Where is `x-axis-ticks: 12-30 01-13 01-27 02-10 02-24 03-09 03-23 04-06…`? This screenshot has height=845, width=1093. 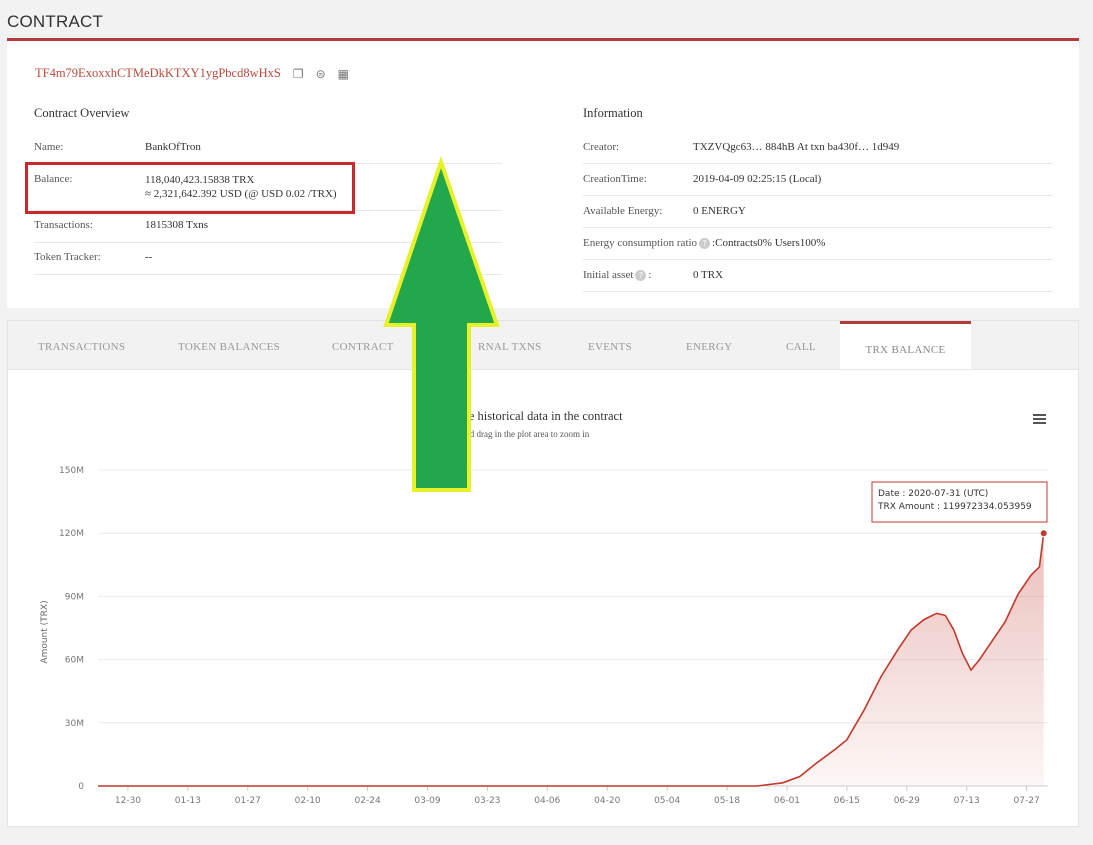
x-axis-ticks: 12-30 01-13 01-27 02-10 02-24 03-09 03-23 04-06… is located at coordinates (577, 796).